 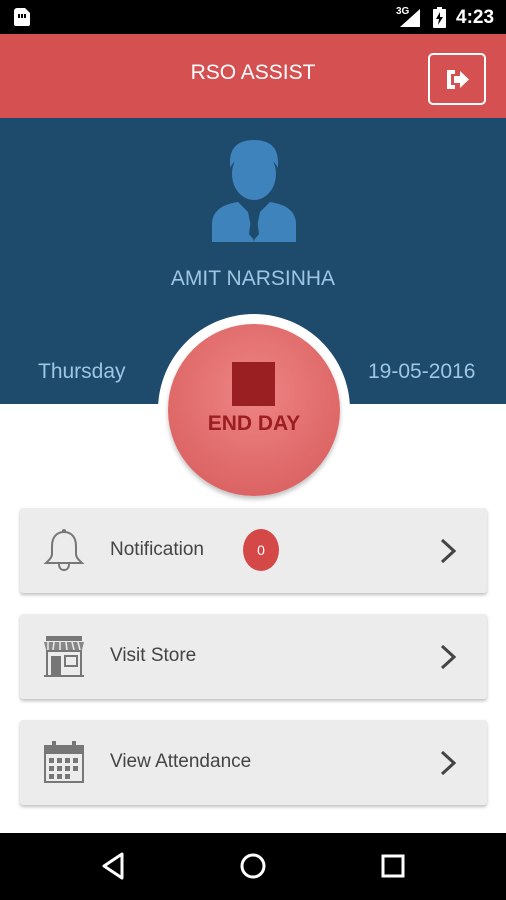 I want to click on notification-count-badge: 0, so click(x=261, y=550).